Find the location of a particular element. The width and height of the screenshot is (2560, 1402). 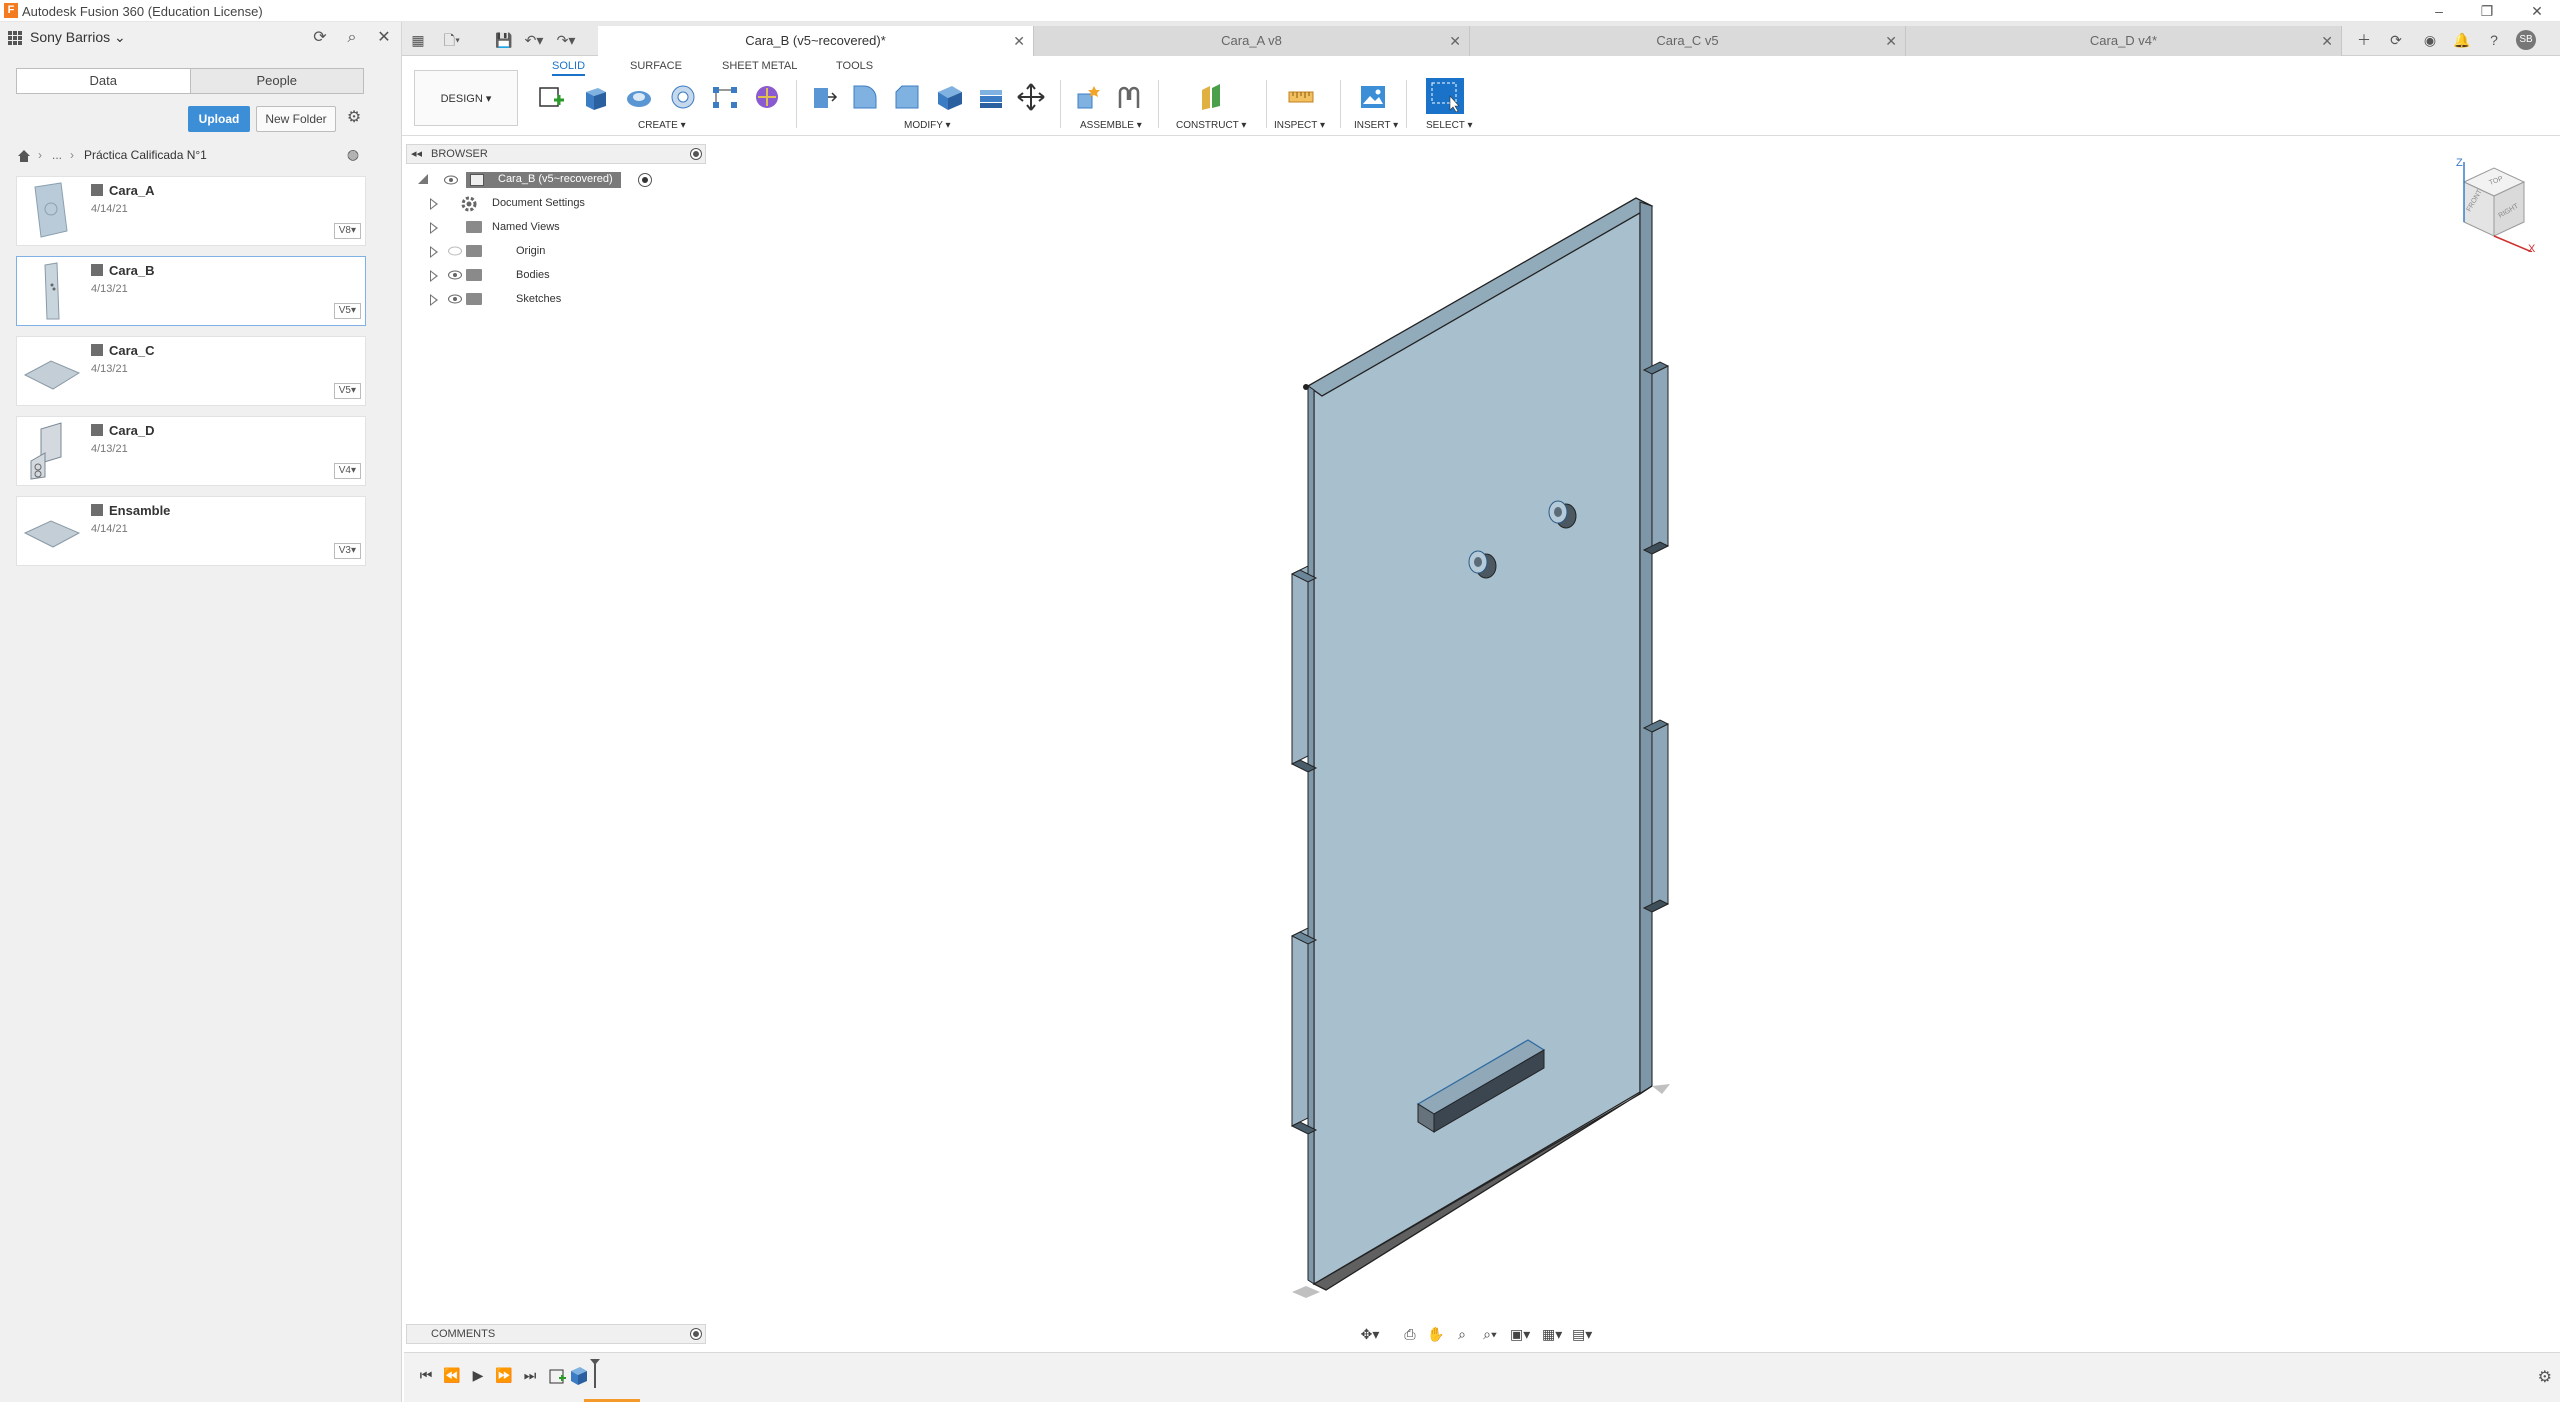

extrude-icon is located at coordinates (595, 97).